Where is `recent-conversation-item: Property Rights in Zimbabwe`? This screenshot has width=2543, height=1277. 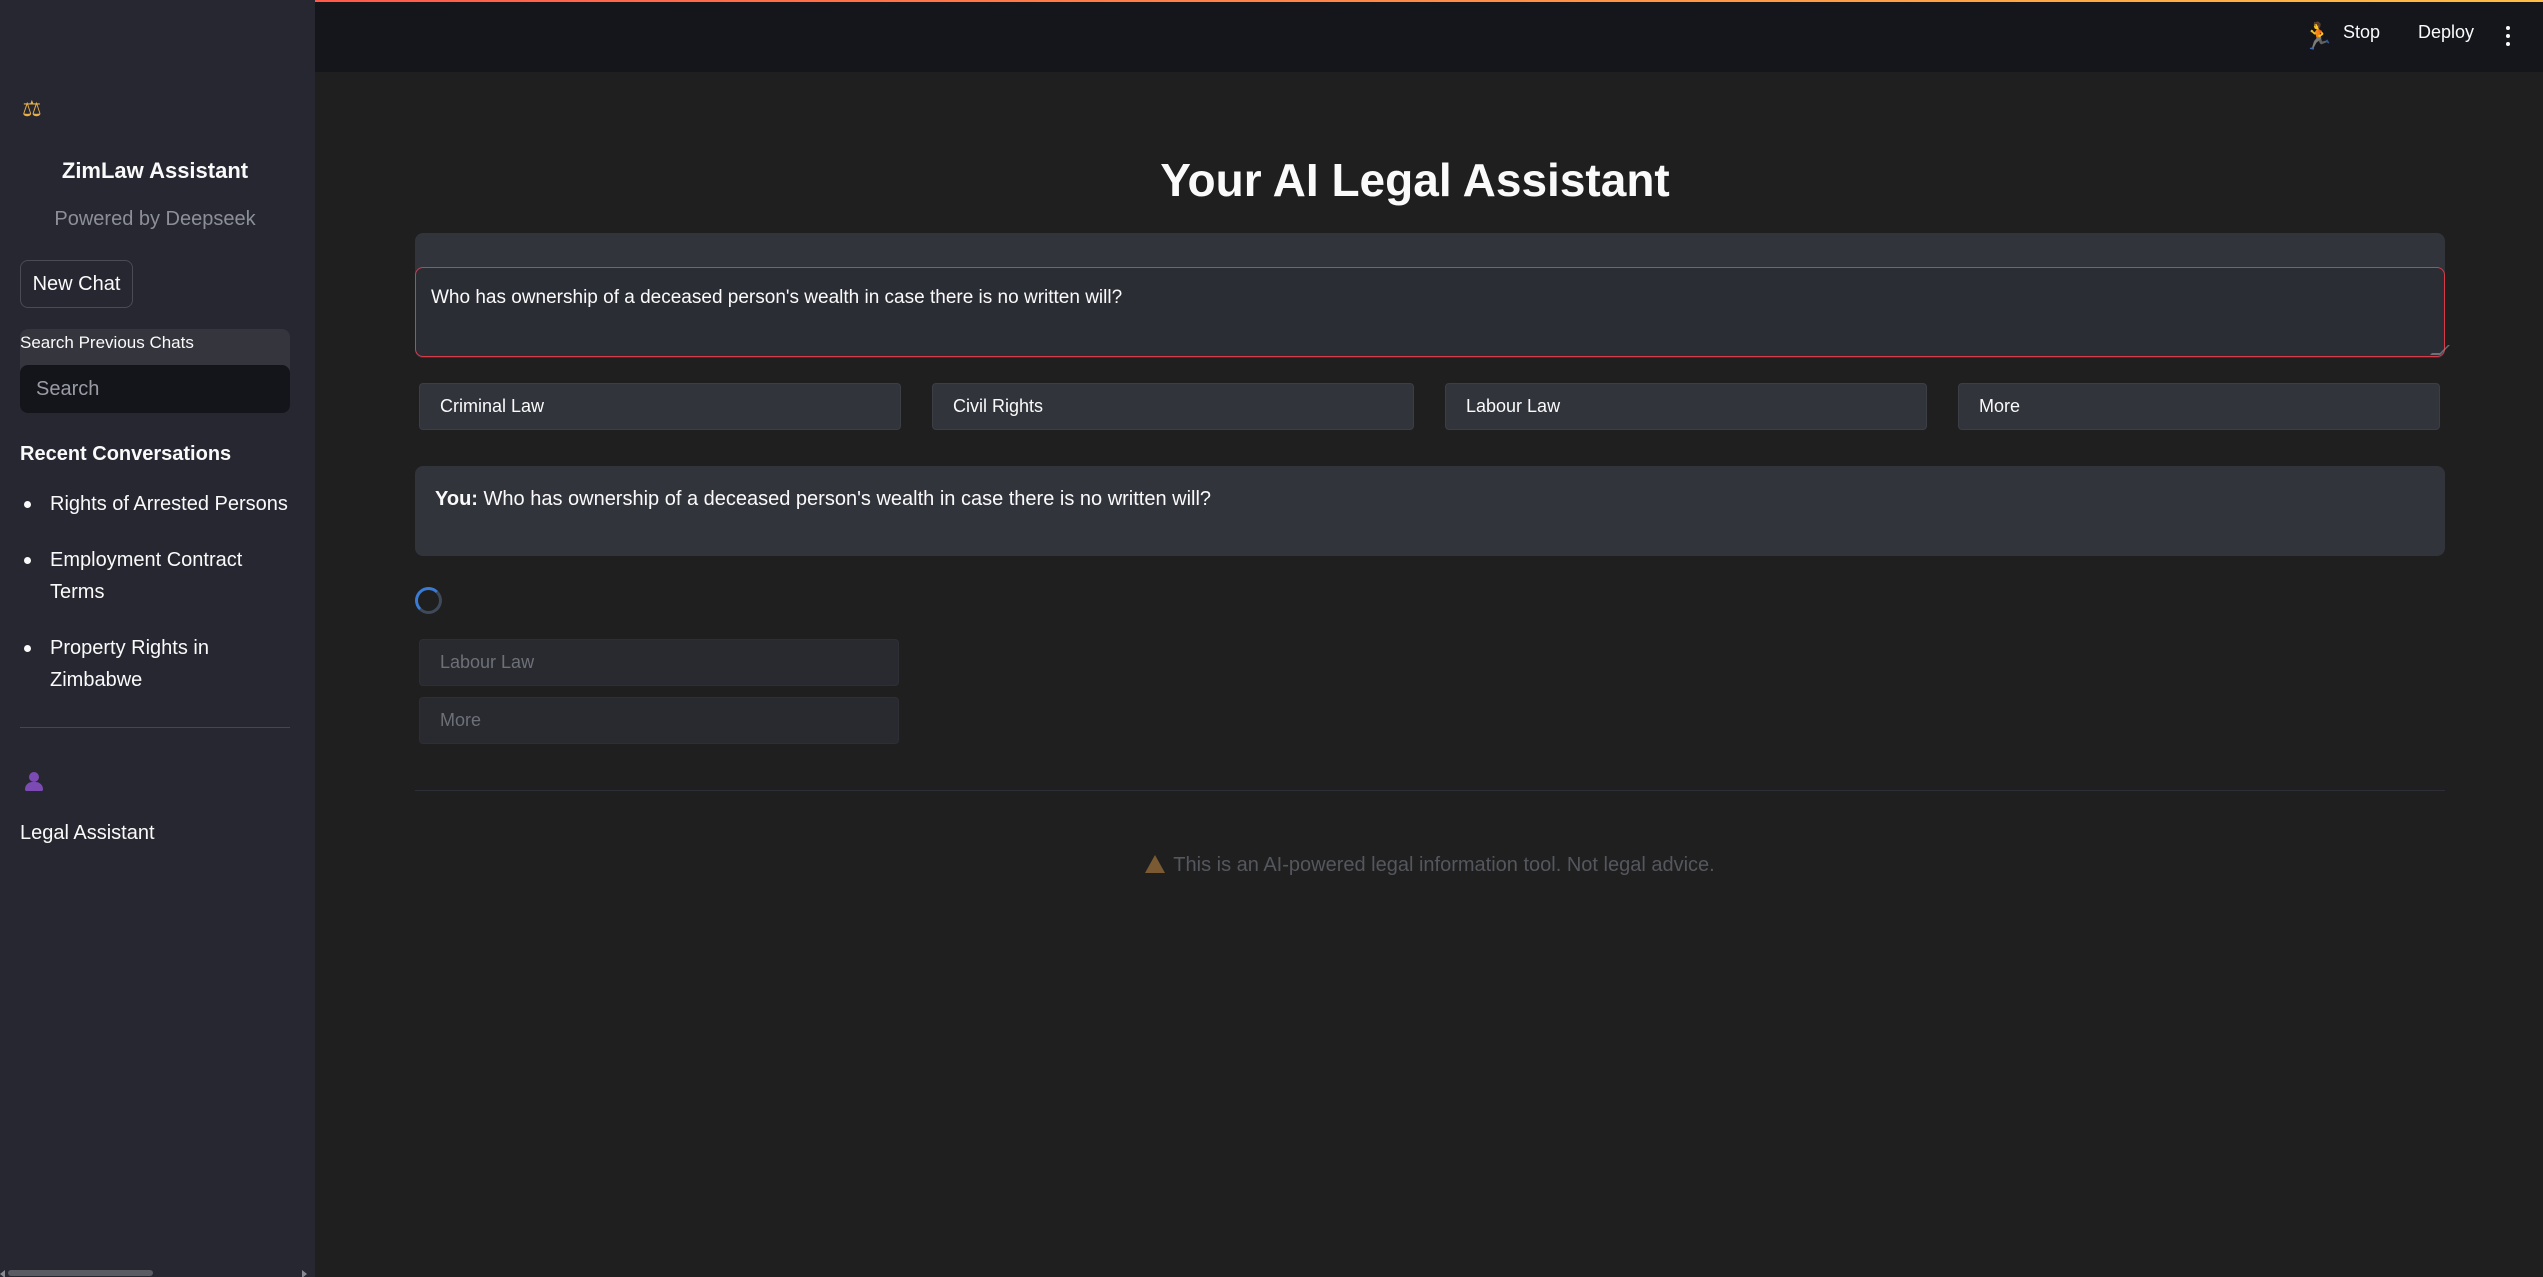
recent-conversation-item: Property Rights in Zimbabwe is located at coordinates (120, 664).